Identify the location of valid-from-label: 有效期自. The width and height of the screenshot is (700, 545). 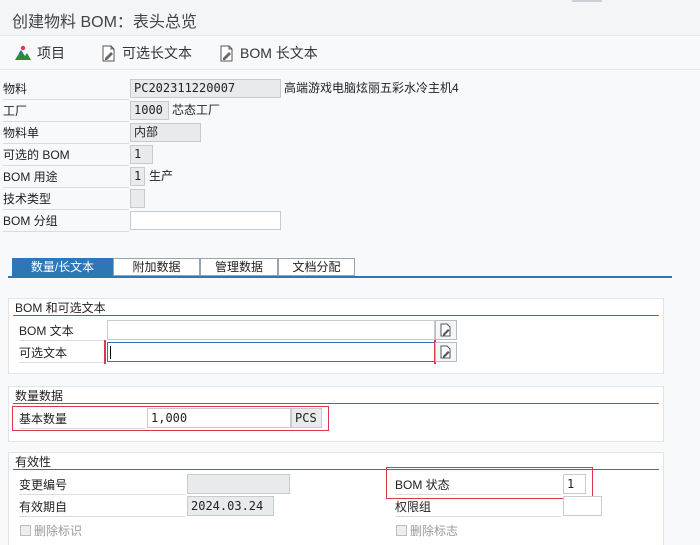
(102, 507).